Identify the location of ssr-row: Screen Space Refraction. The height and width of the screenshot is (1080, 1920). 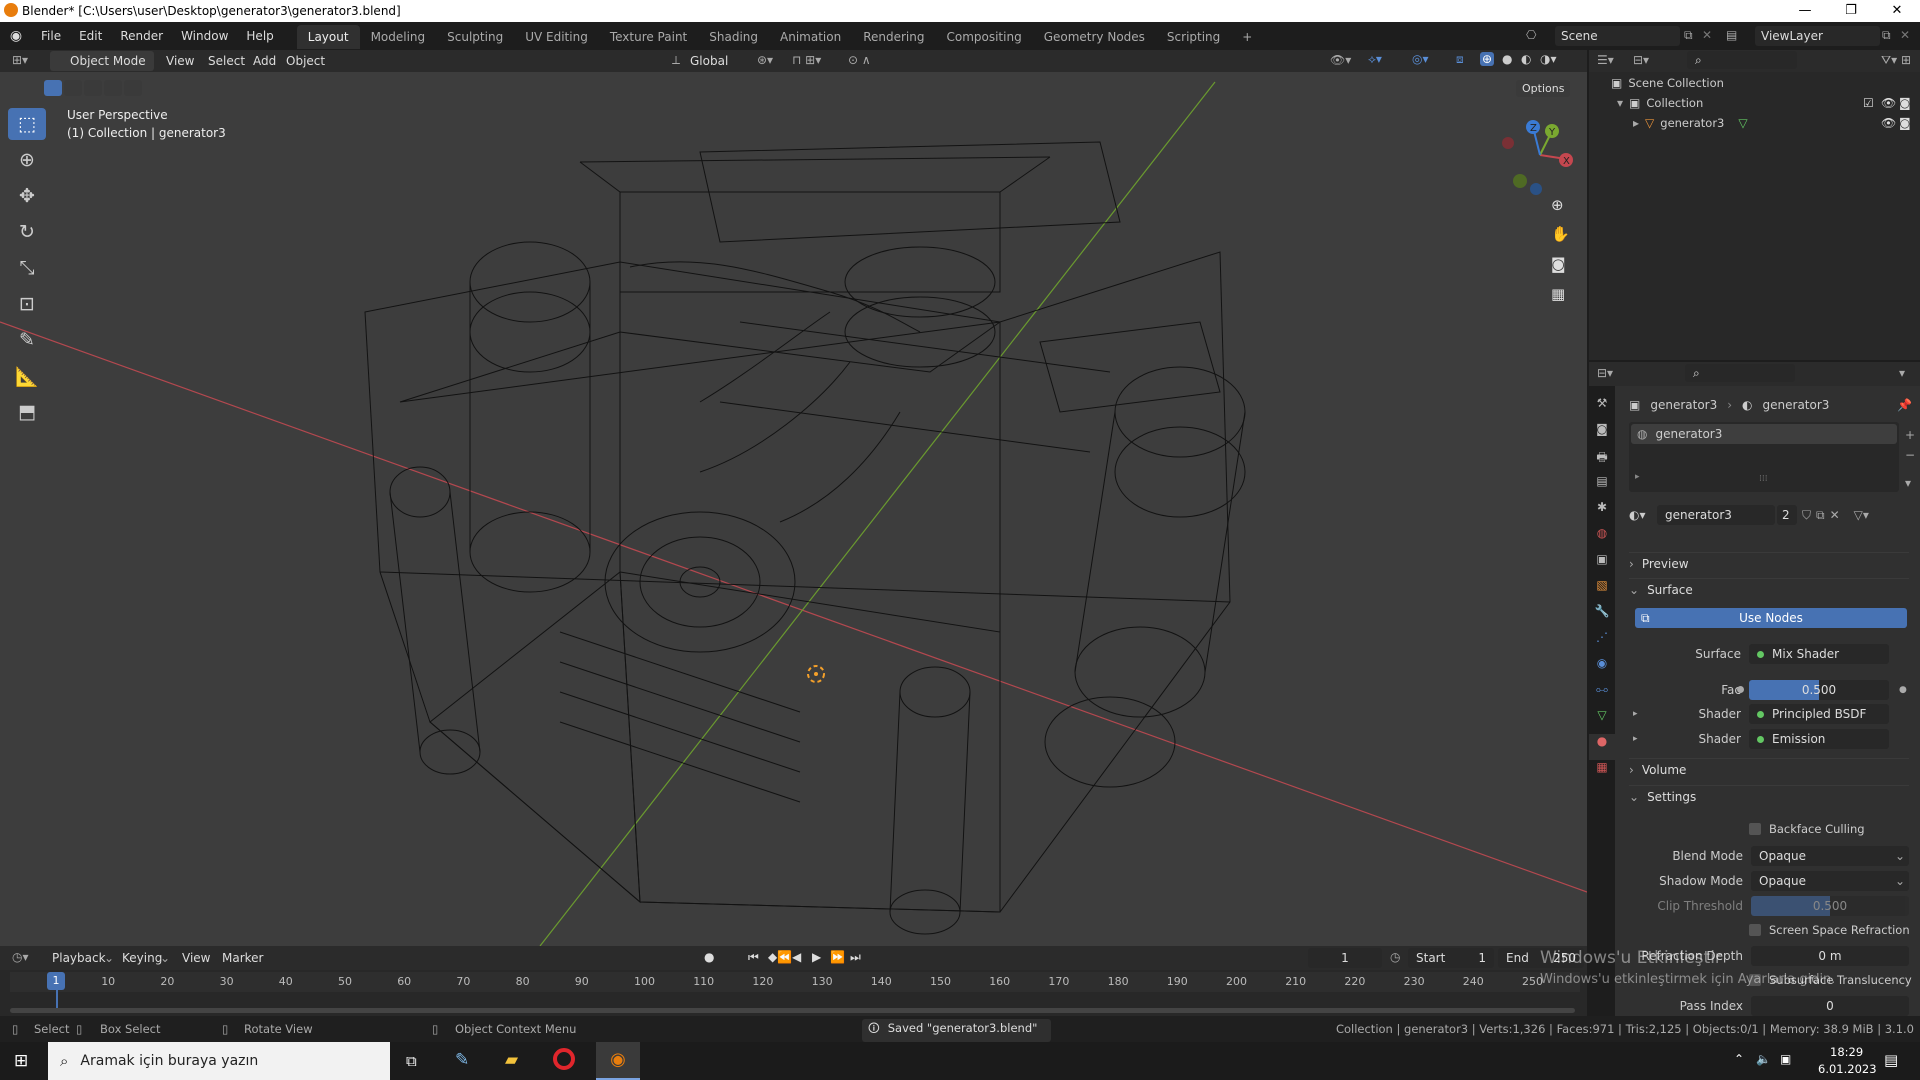
(1829, 930).